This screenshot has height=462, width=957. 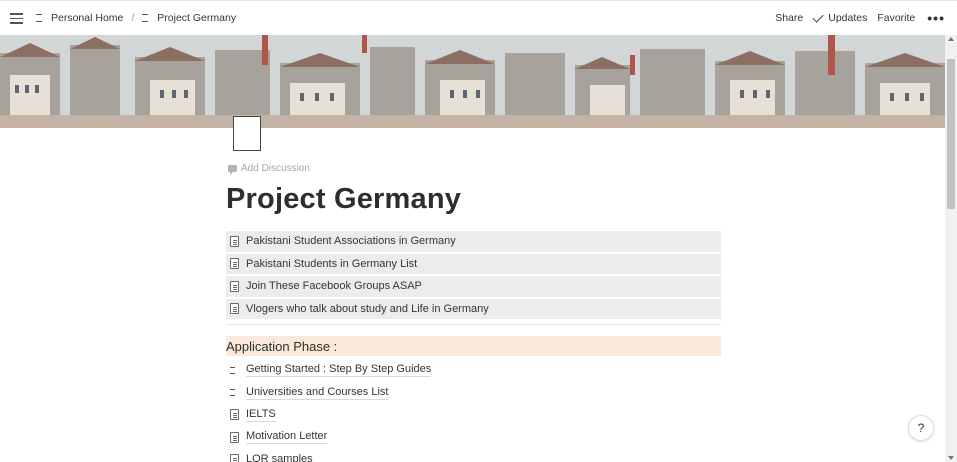 What do you see at coordinates (473, 263) in the screenshot?
I see `linked-page-row: Pakistani Students in Germany List` at bounding box center [473, 263].